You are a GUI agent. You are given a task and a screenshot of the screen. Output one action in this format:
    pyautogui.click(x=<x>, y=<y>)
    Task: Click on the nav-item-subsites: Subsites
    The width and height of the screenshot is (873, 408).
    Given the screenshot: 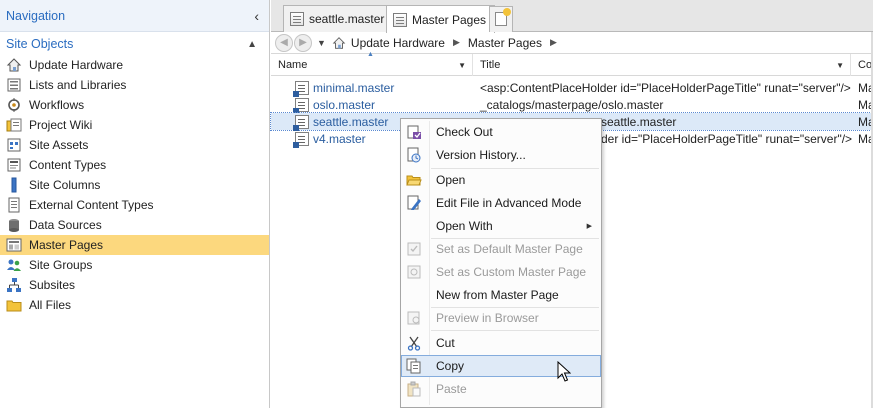 What is the action you would take?
    pyautogui.click(x=134, y=285)
    